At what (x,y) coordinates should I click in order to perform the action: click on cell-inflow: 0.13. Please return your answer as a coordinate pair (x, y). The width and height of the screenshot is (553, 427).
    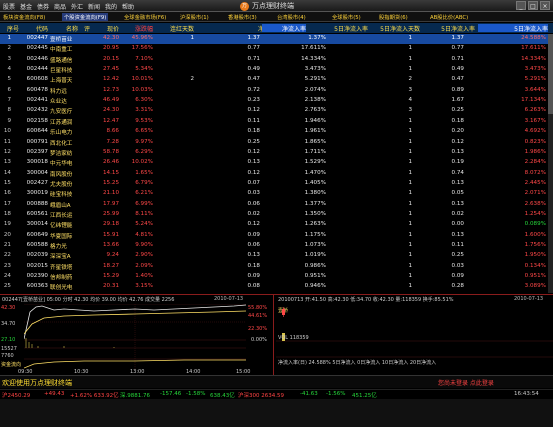
    Looking at the image, I should click on (253, 255).